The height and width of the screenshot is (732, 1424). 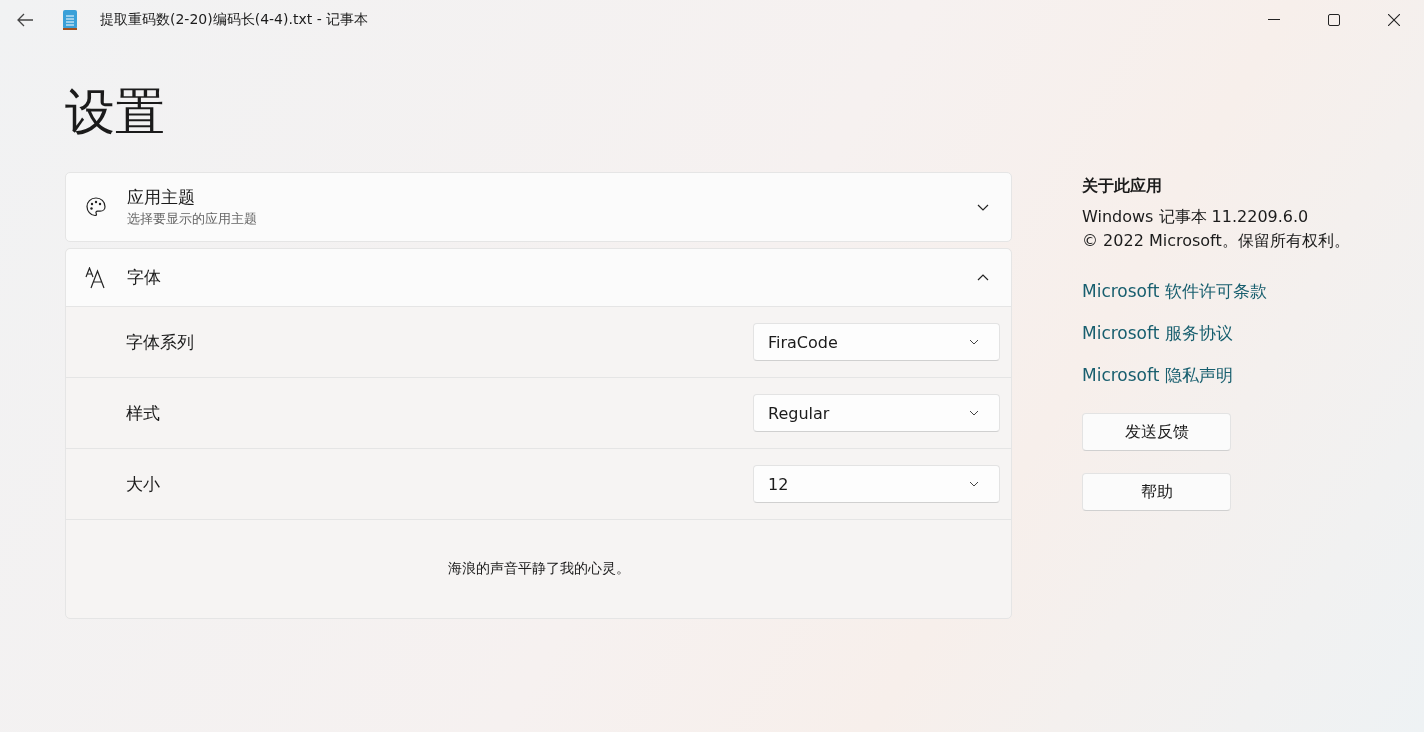 I want to click on setting-label: 大小, so click(x=143, y=484).